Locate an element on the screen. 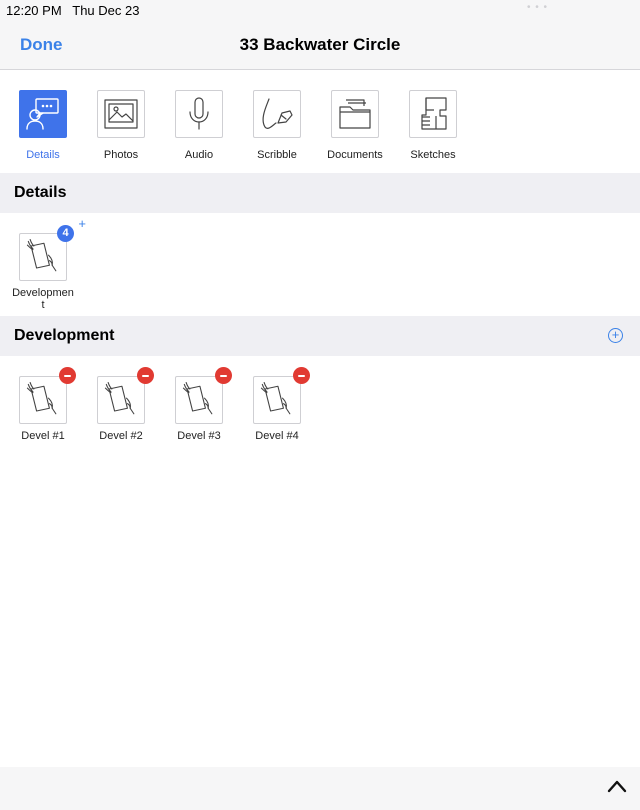 Image resolution: width=640 pixels, height=810 pixels. details-section-header: Details is located at coordinates (320, 193).